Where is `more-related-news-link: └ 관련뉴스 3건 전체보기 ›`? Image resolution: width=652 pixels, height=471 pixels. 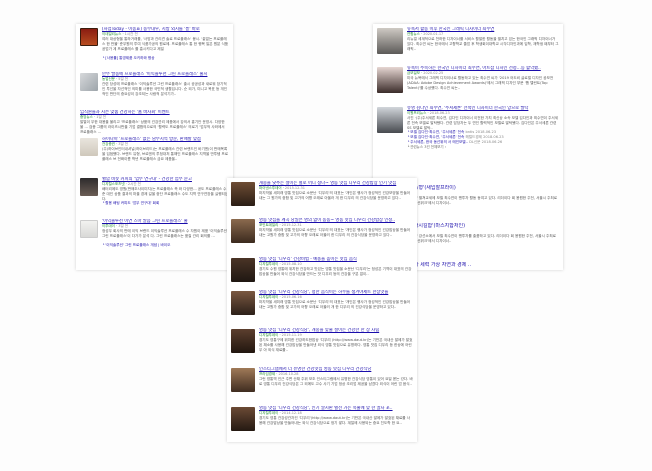
more-related-news-link: └ 관련뉴스 3건 전체보기 › is located at coordinates (483, 147).